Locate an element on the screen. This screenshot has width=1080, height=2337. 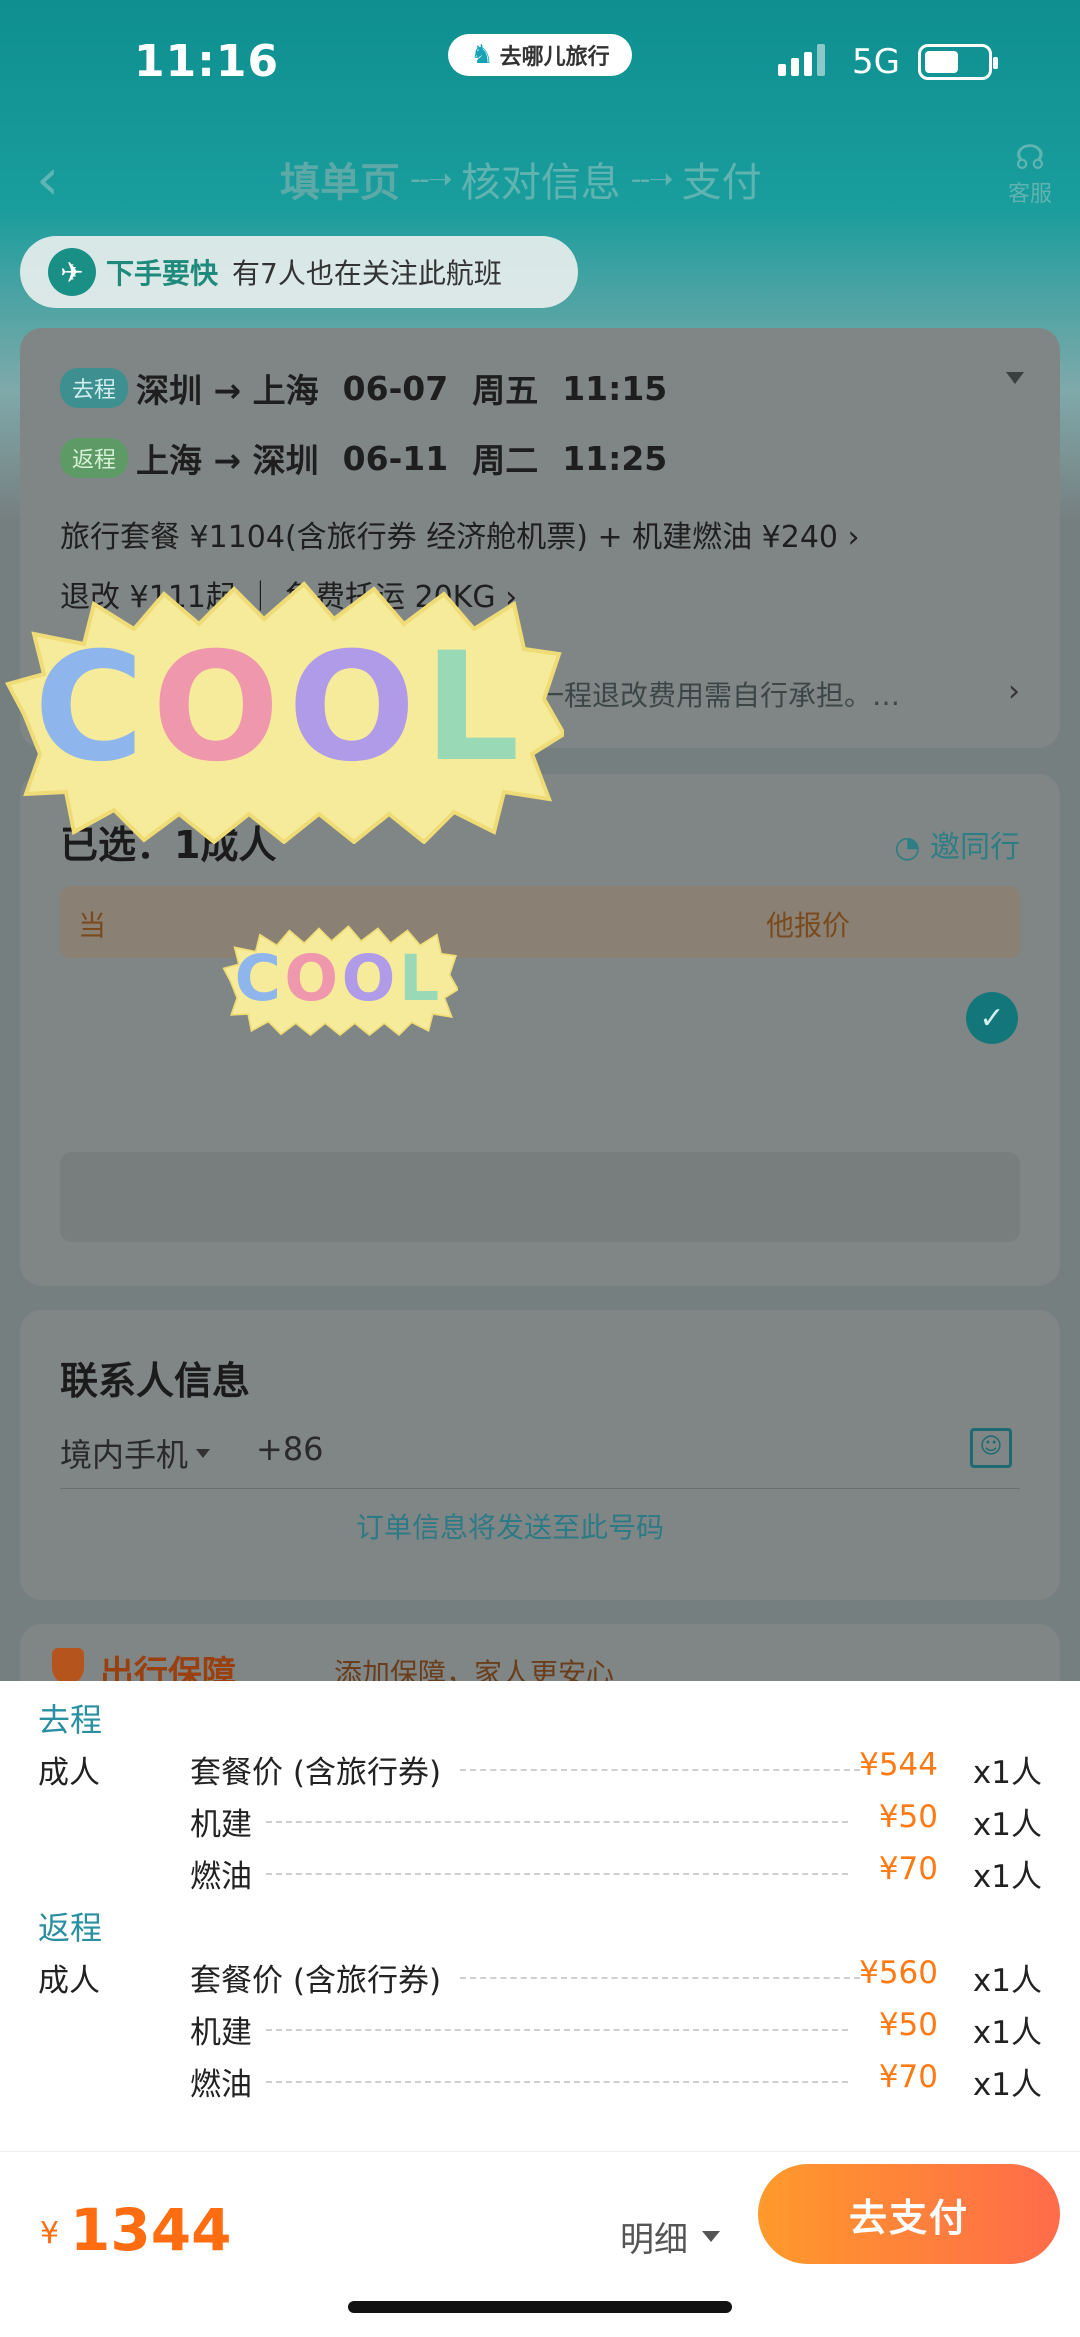
network-type: 5G is located at coordinates (876, 62).